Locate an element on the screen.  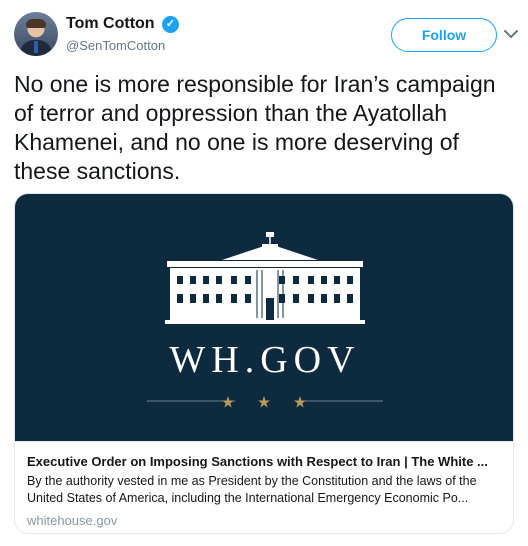
chevron-down-icon is located at coordinates (511, 34).